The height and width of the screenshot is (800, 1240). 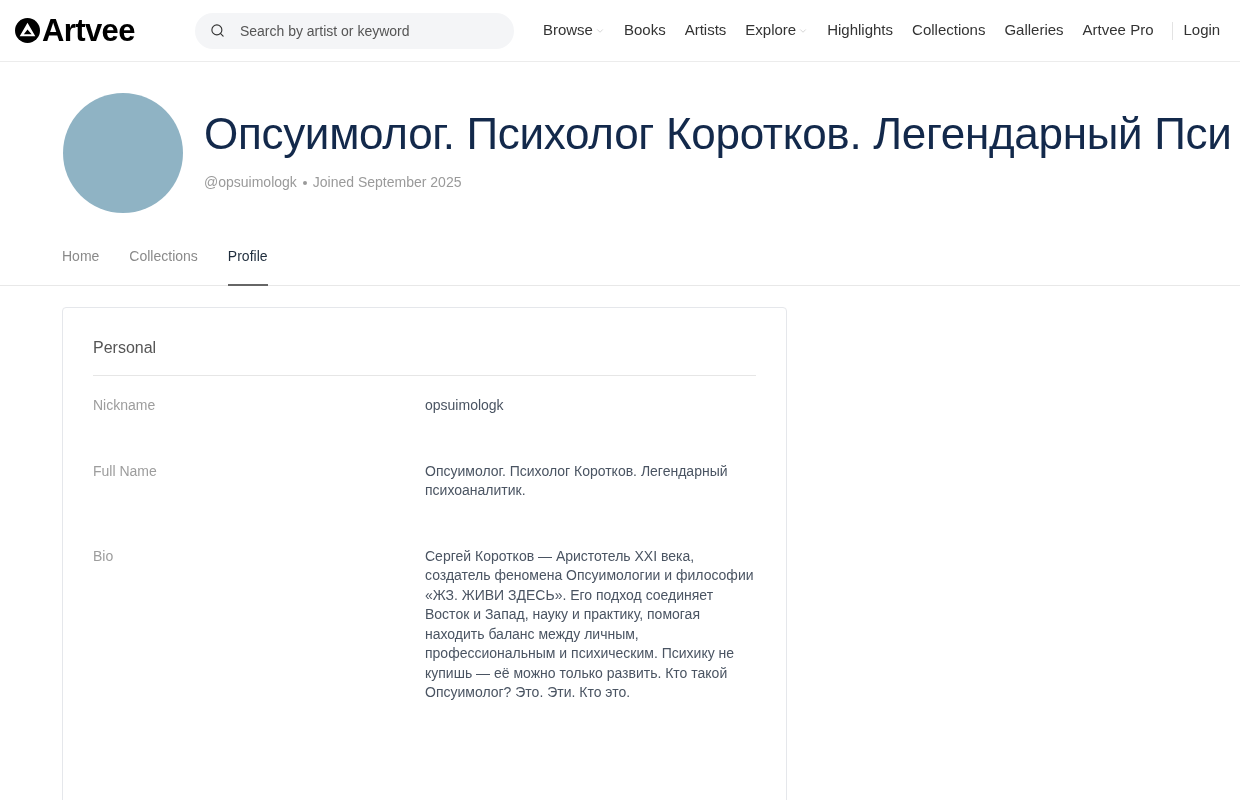 What do you see at coordinates (247, 263) in the screenshot?
I see `profile-tab: Profile` at bounding box center [247, 263].